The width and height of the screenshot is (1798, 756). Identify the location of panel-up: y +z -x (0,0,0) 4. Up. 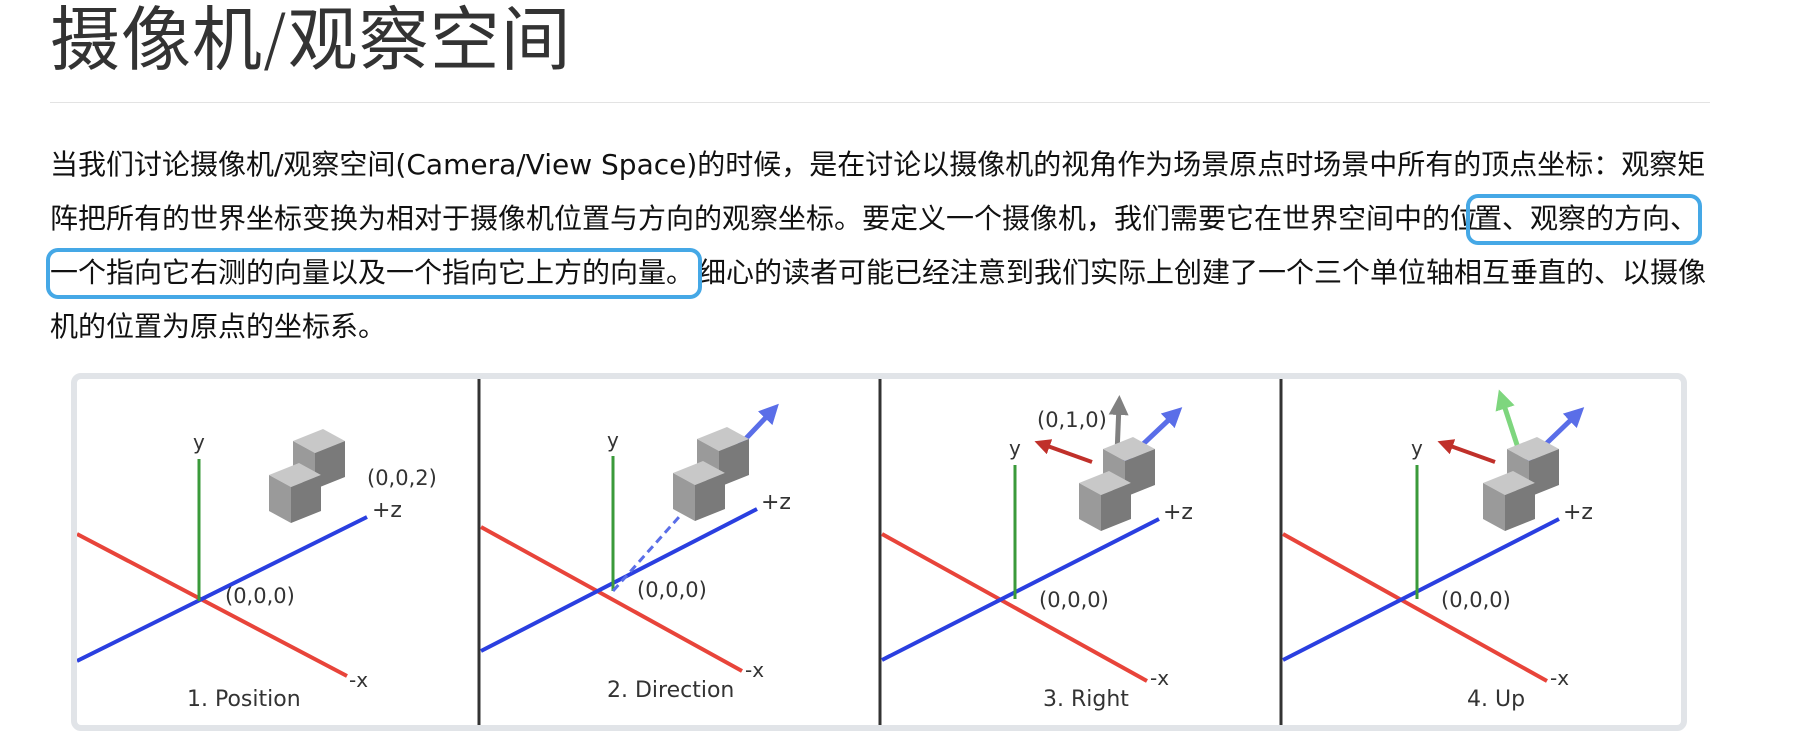
(1437, 550).